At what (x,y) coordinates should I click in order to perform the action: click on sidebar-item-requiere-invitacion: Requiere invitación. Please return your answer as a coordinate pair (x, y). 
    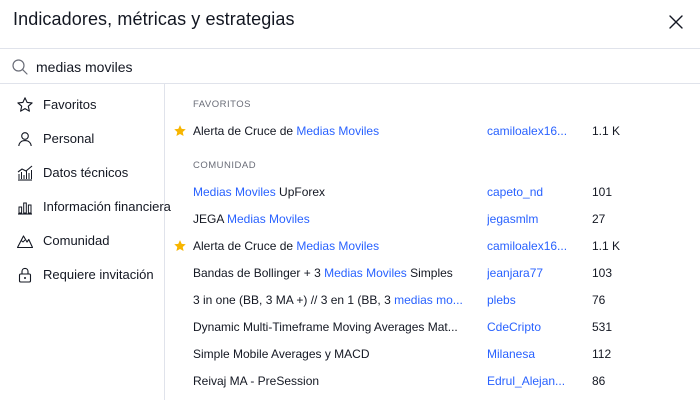
    Looking at the image, I should click on (82, 275).